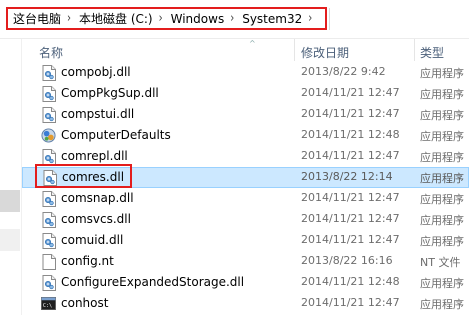 The image size is (469, 315). Describe the element at coordinates (36, 18) in the screenshot. I see `breadcrumb-this-pc: 这台电脑` at that location.